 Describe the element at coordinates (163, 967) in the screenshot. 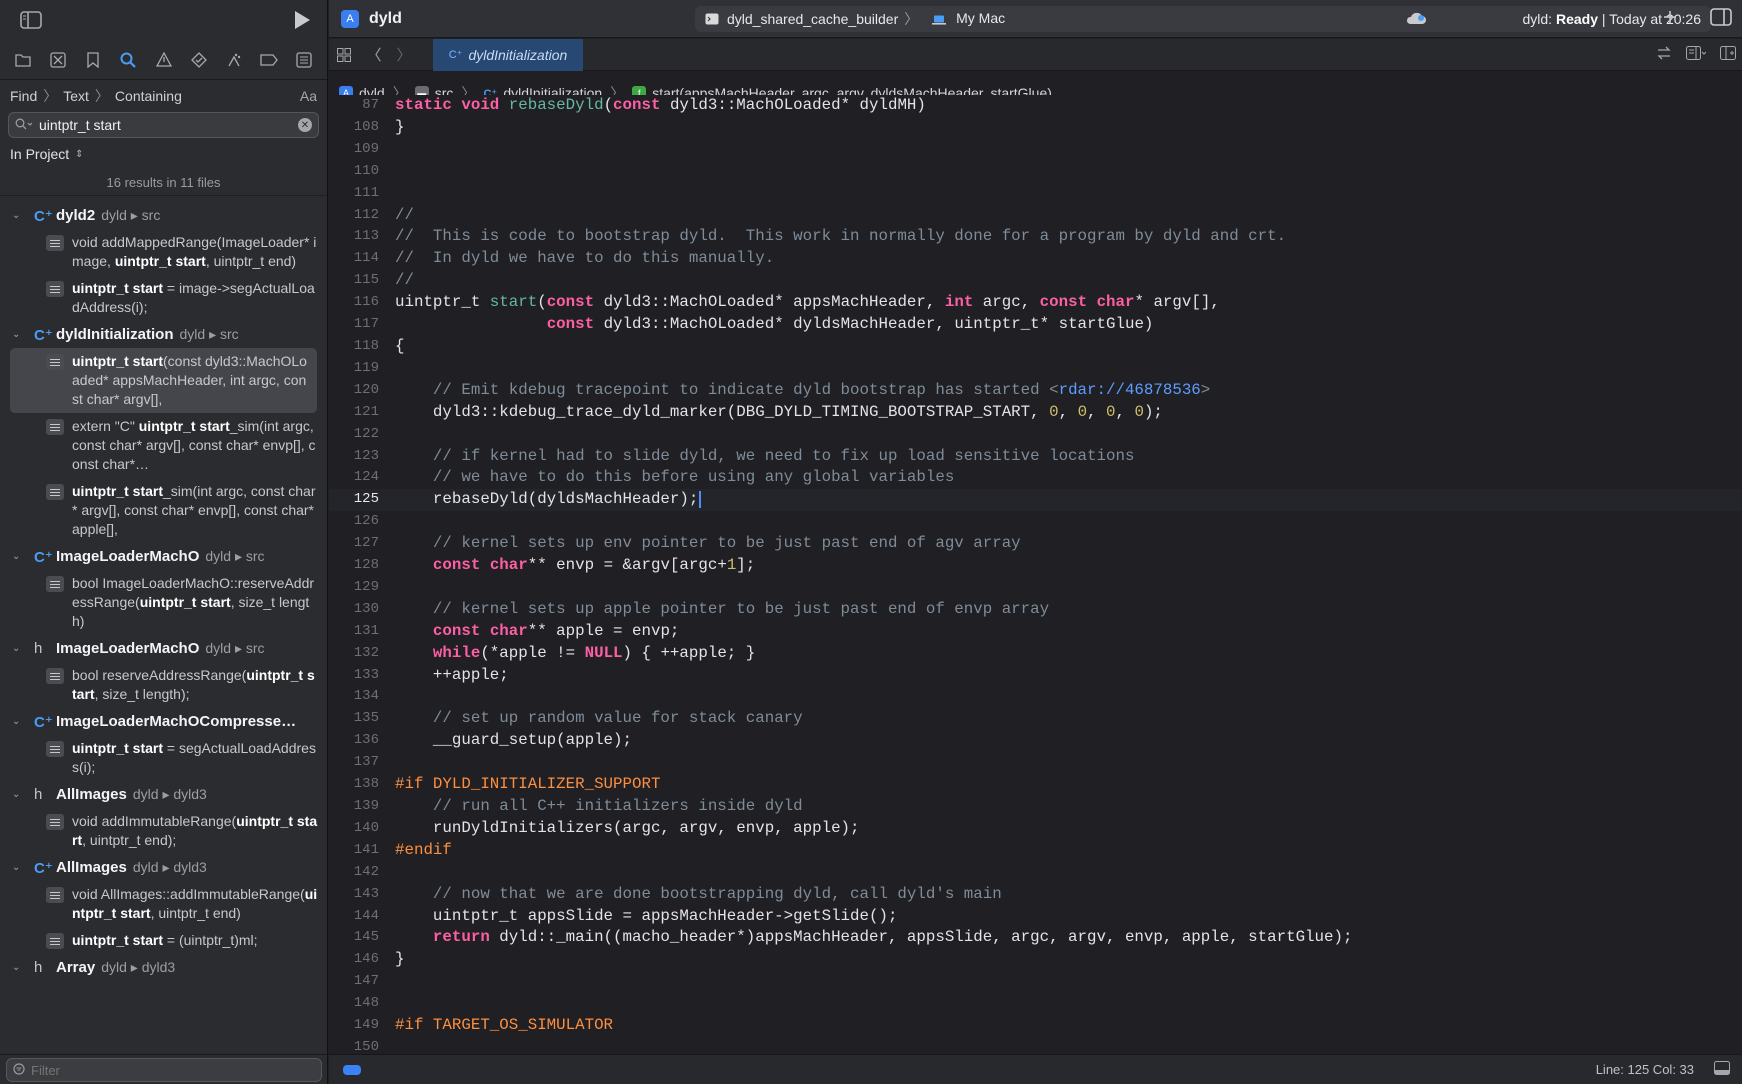

I see `result-file-group: ⌄ h Array dyld ▸ dyld3` at that location.